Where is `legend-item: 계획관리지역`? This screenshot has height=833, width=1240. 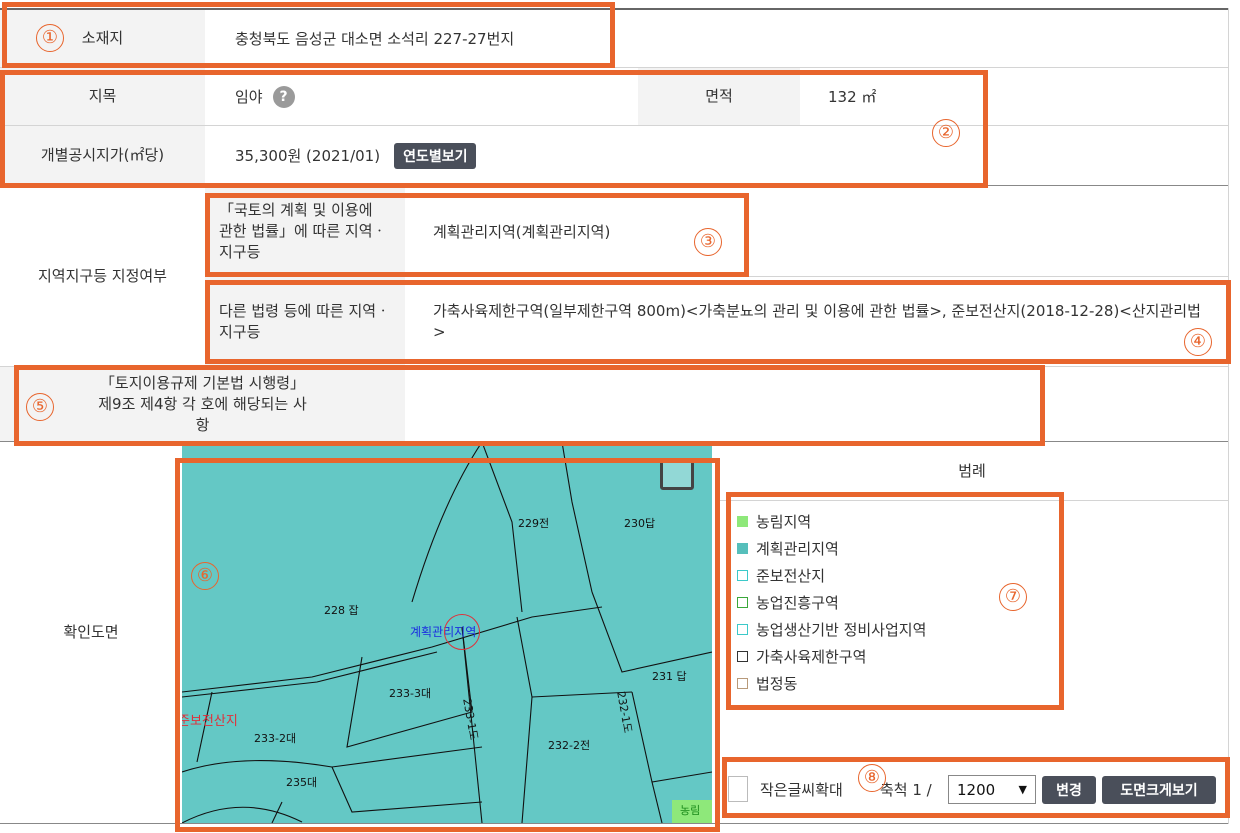 legend-item: 계획관리지역 is located at coordinates (897, 548).